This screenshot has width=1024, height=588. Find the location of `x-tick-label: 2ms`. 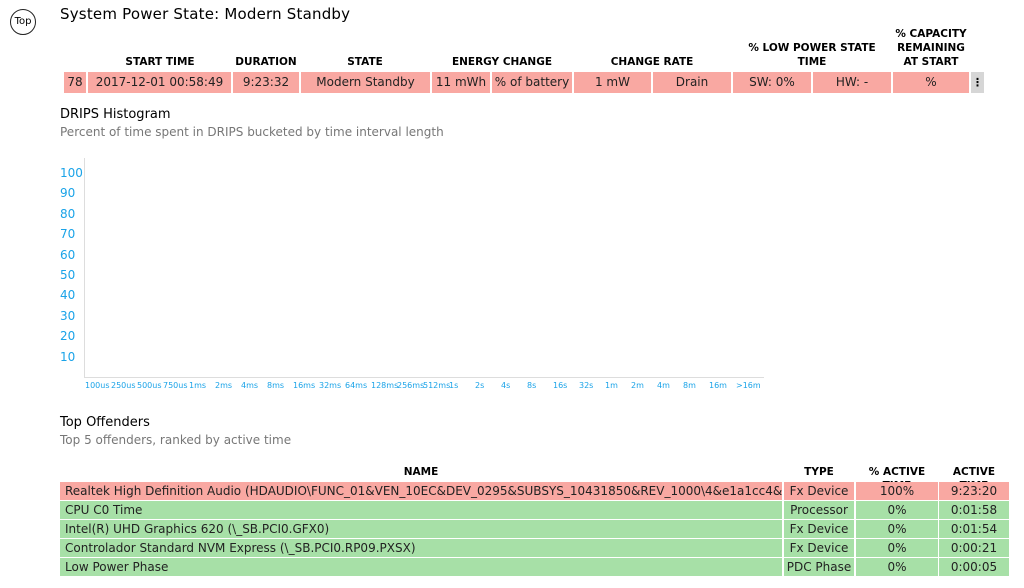

x-tick-label: 2ms is located at coordinates (224, 385).